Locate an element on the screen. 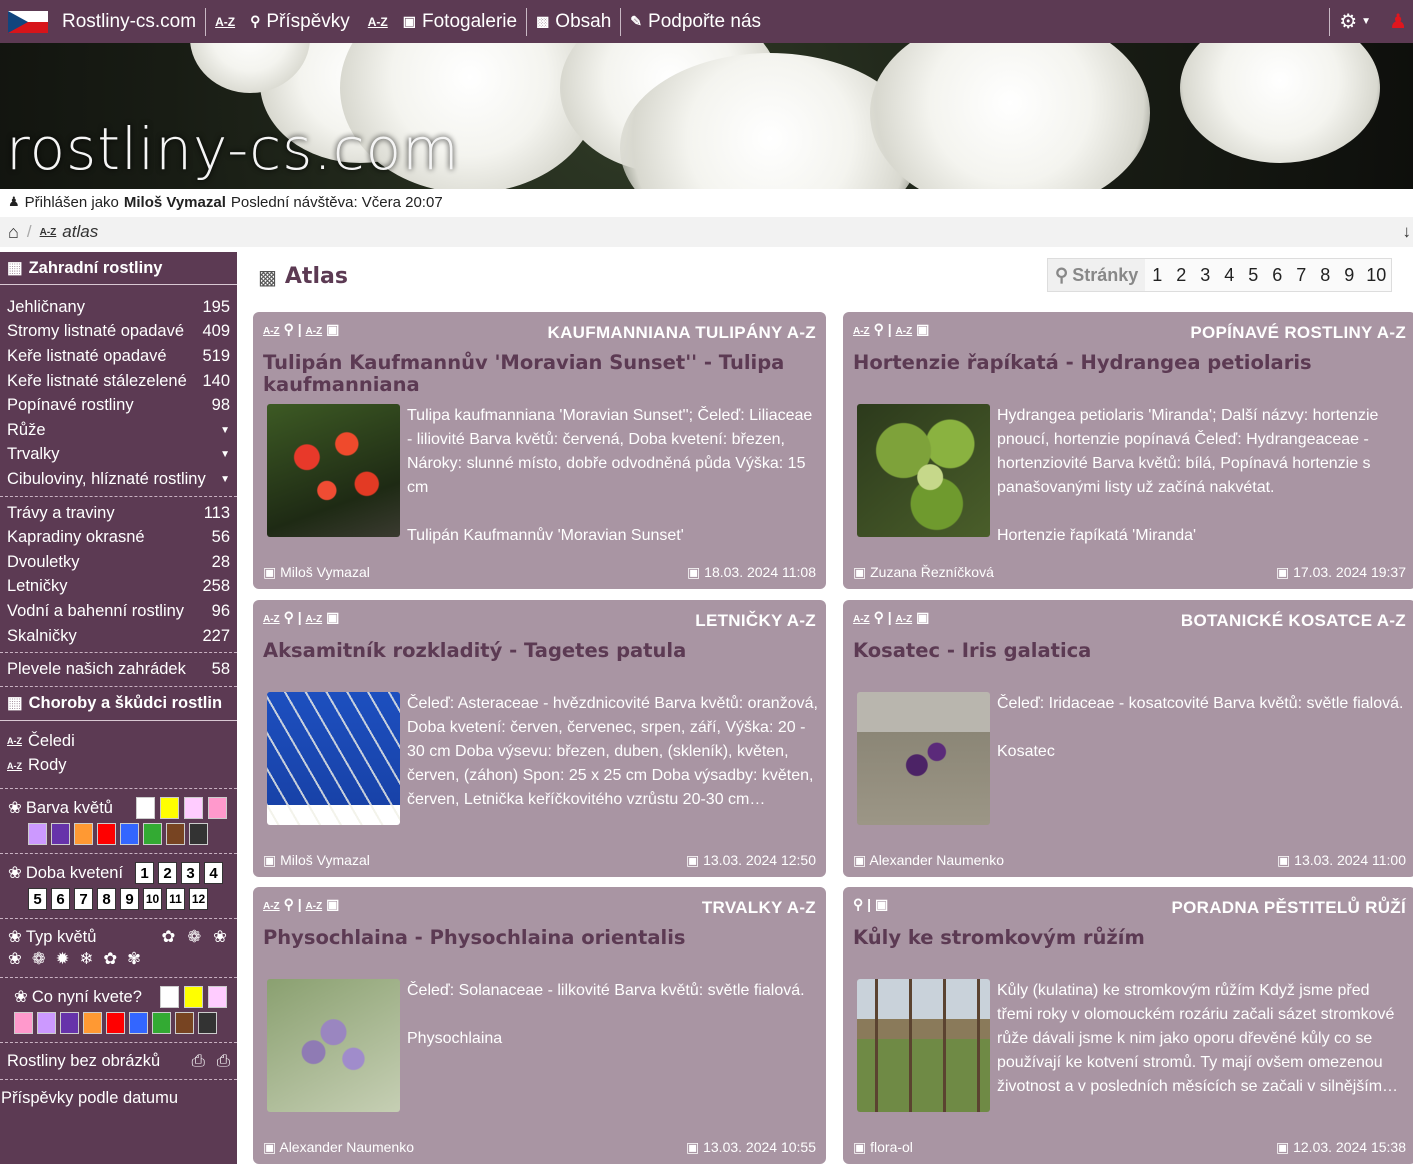  page-link: 3 is located at coordinates (1205, 275).